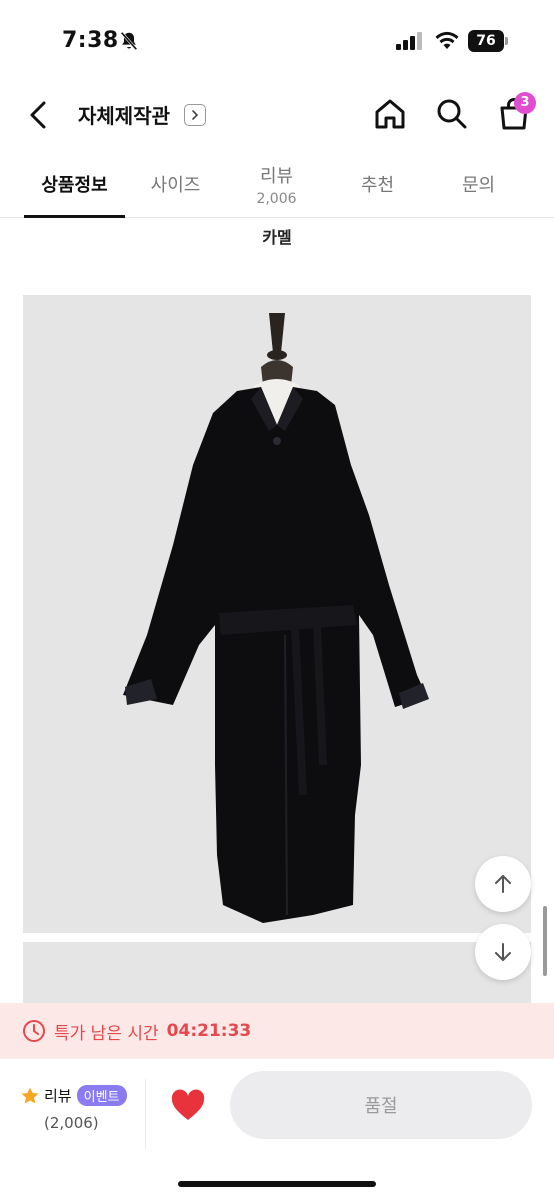 The image size is (554, 1200). I want to click on tab-recommend: 추천, so click(377, 184).